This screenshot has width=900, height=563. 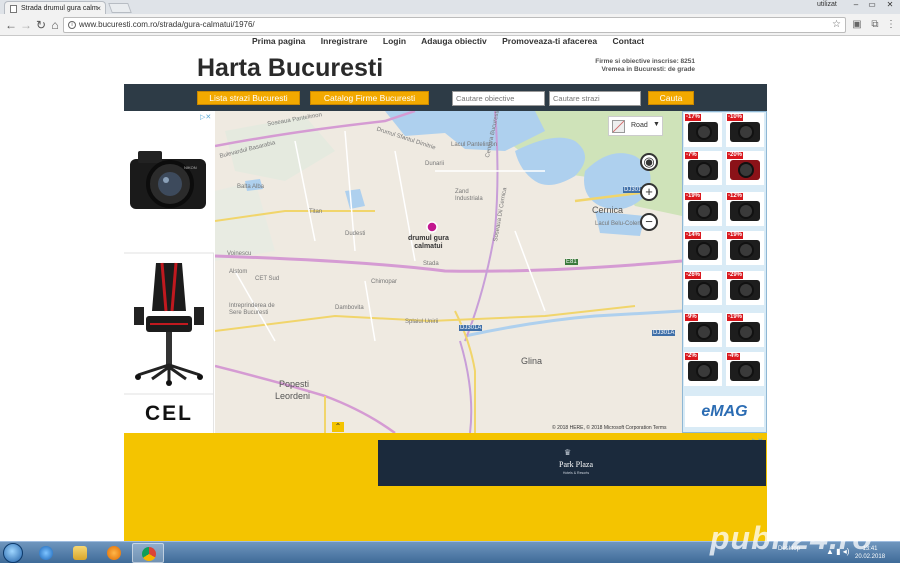 What do you see at coordinates (422, 322) in the screenshot?
I see `map-label: Splaiul Unirii` at bounding box center [422, 322].